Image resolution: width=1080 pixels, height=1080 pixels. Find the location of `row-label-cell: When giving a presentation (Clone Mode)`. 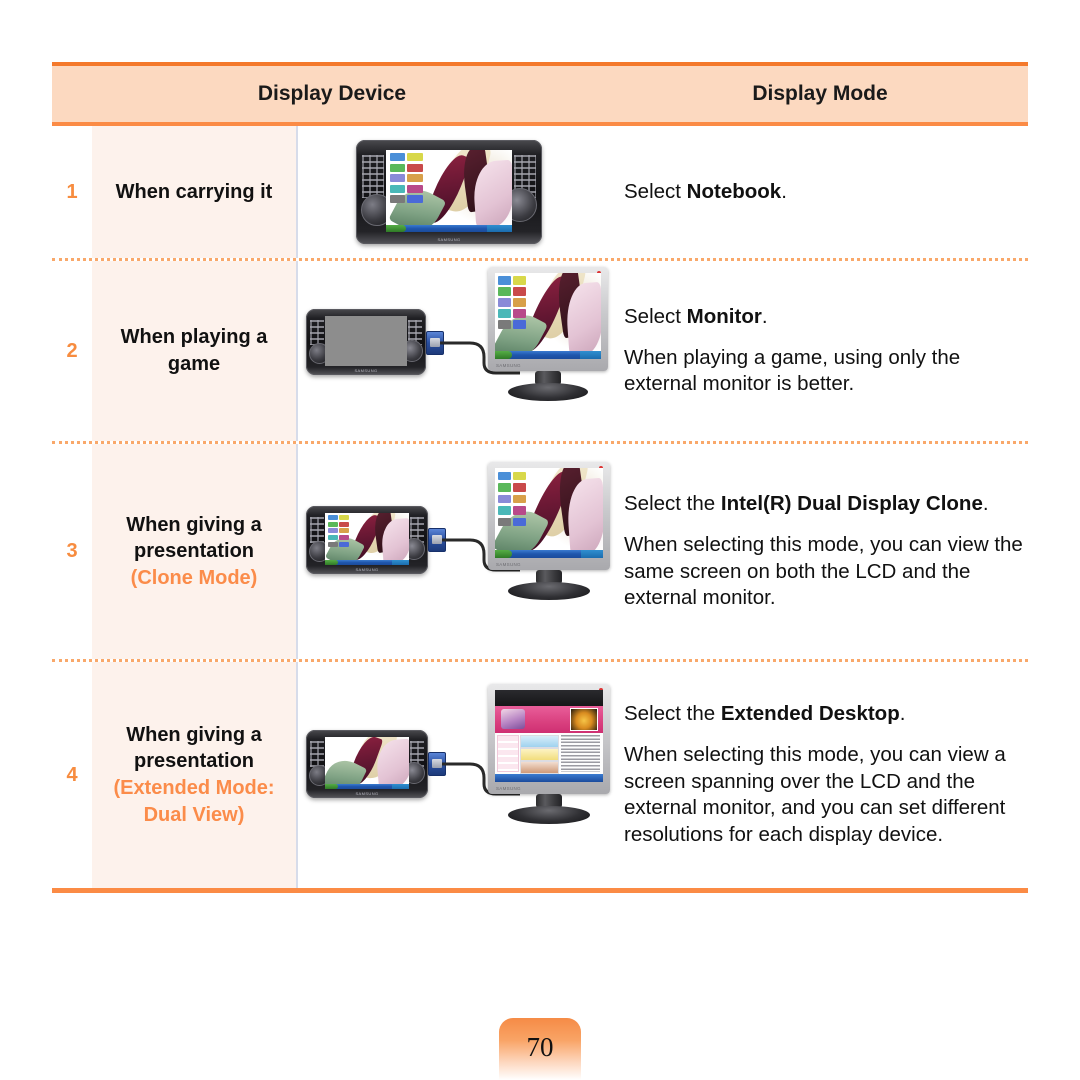

row-label-cell: When giving a presentation (Clone Mode) is located at coordinates (195, 551).